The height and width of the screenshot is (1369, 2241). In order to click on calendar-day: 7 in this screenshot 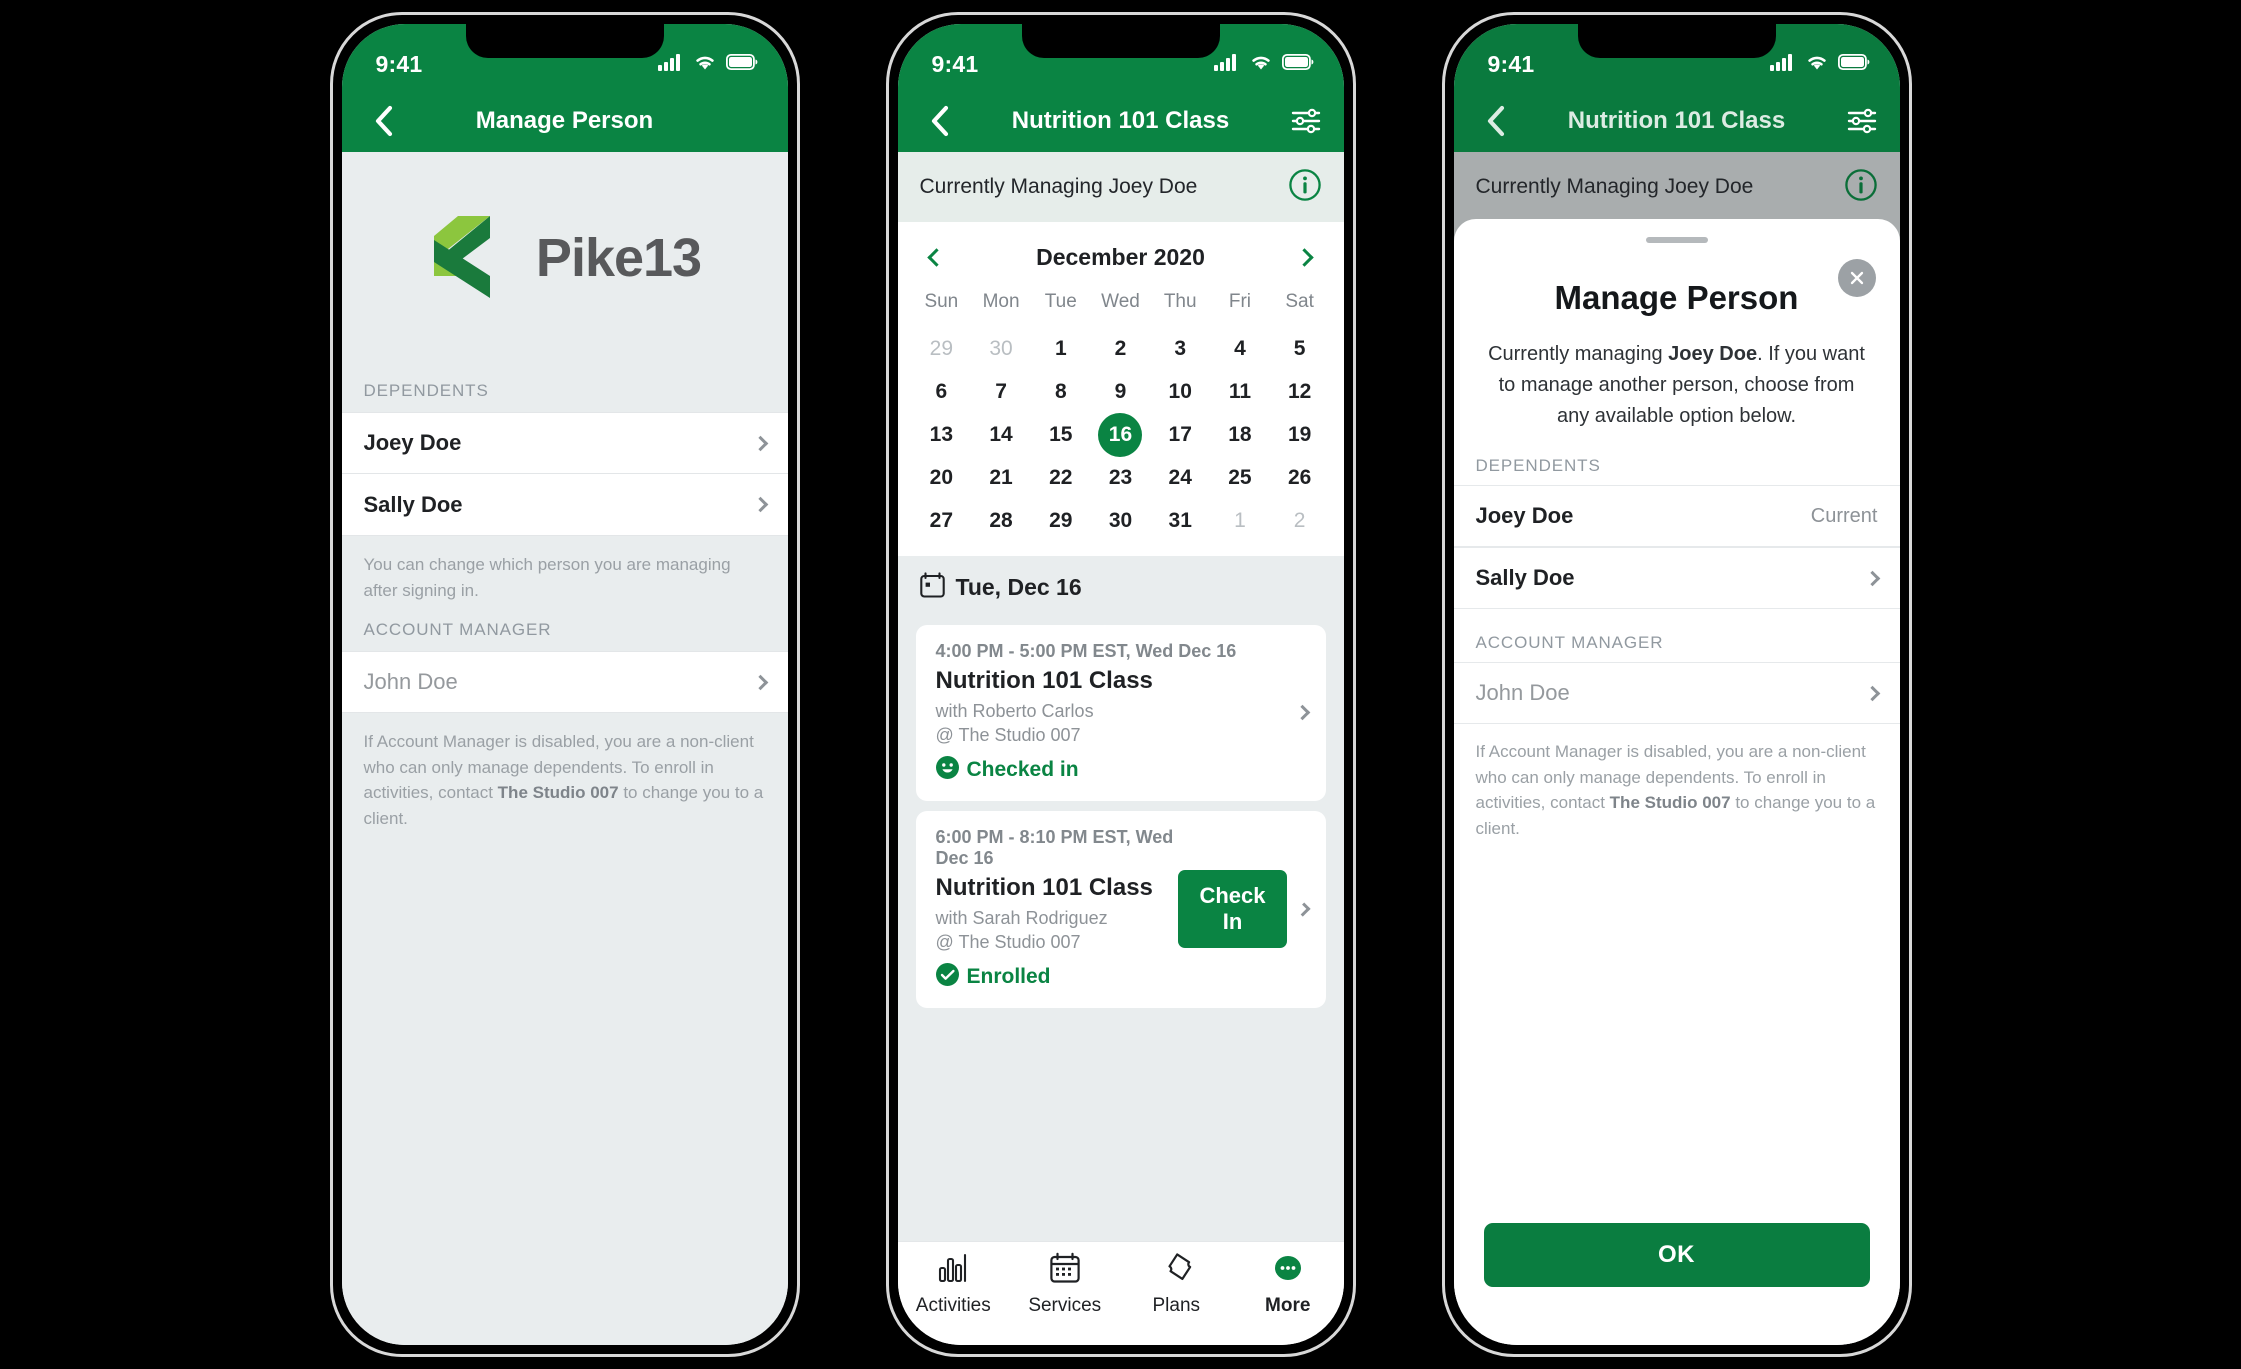, I will do `click(1001, 391)`.